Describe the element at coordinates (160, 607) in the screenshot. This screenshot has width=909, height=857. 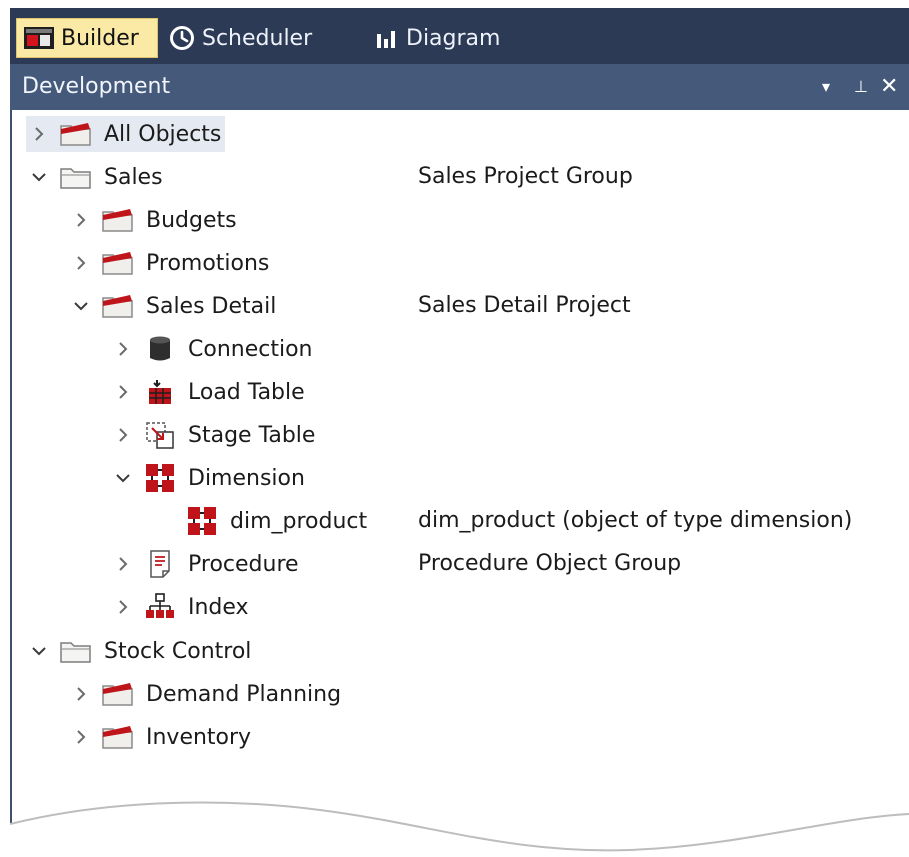
I see `index-icon` at that location.